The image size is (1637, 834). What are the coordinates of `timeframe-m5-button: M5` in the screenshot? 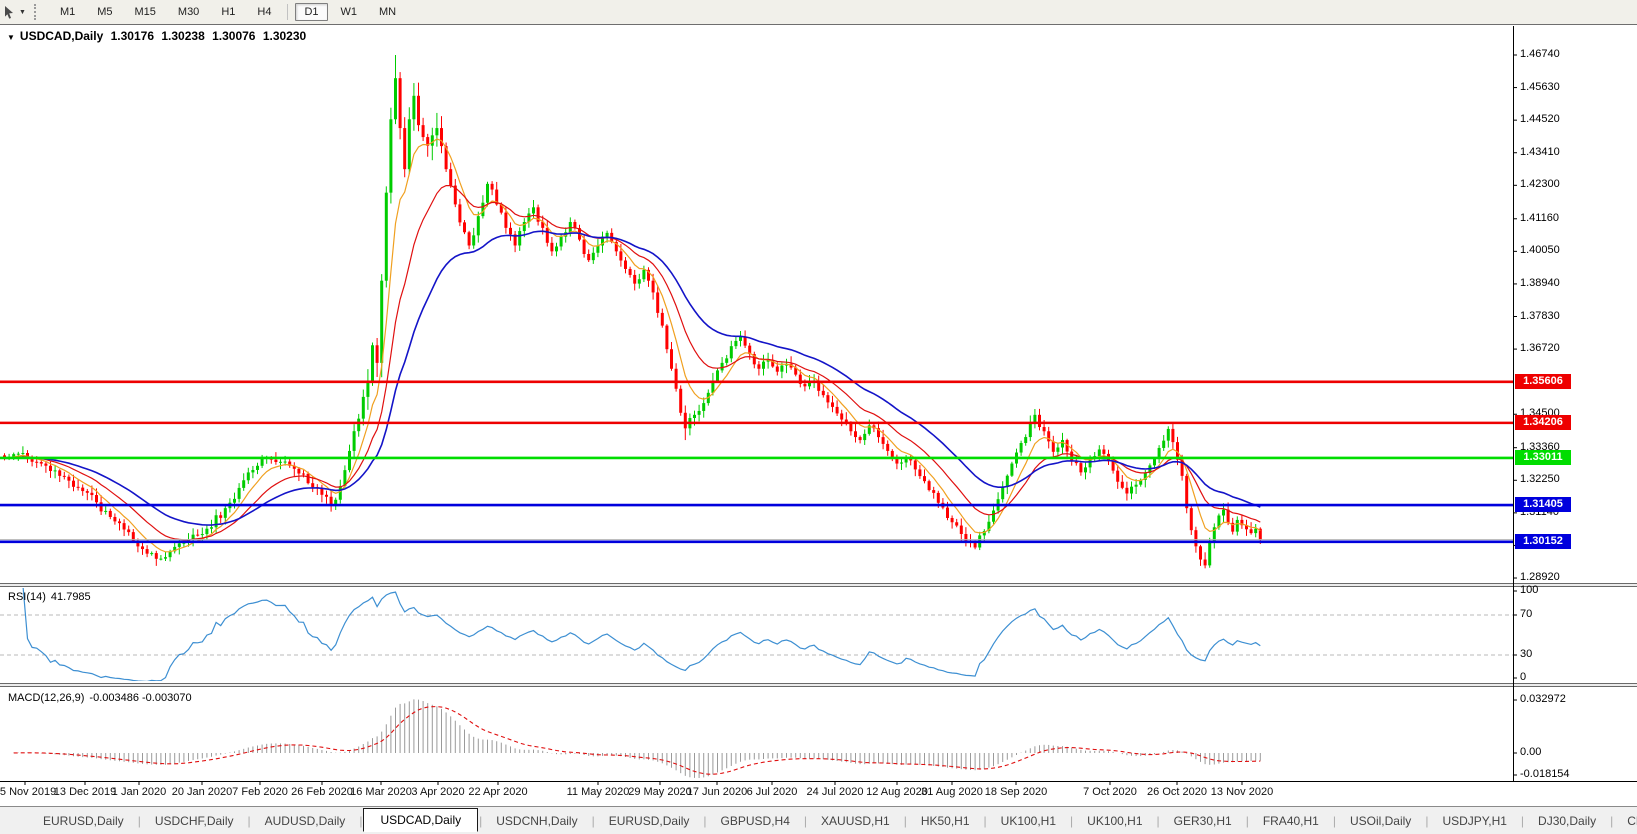 It's located at (104, 12).